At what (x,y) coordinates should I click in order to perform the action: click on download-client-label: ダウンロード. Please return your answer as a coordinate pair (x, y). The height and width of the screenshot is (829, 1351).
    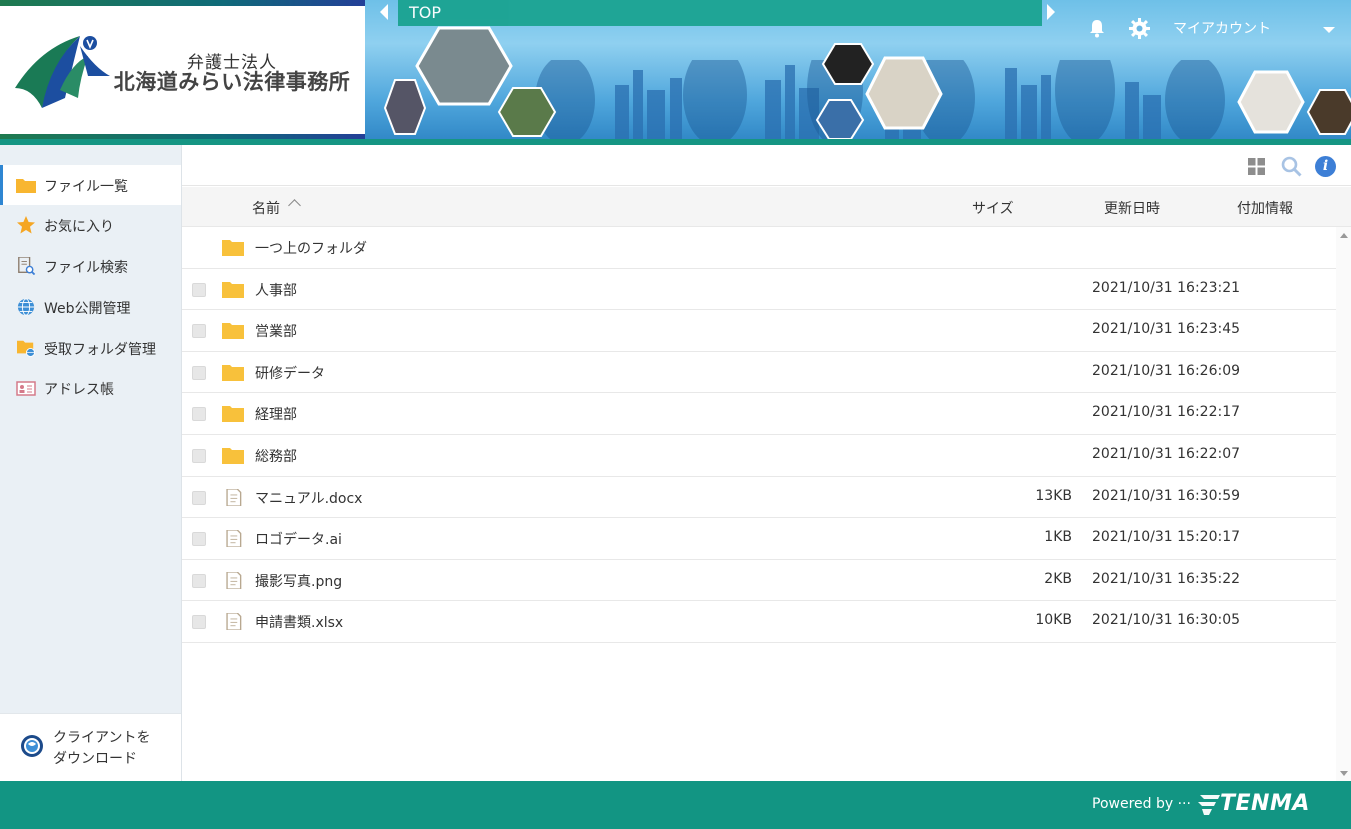
    Looking at the image, I should click on (95, 759).